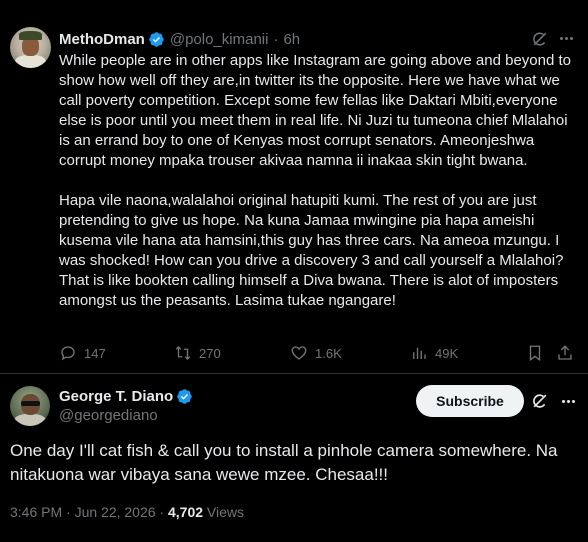 This screenshot has height=542, width=588. I want to click on reply-icon, so click(68, 353).